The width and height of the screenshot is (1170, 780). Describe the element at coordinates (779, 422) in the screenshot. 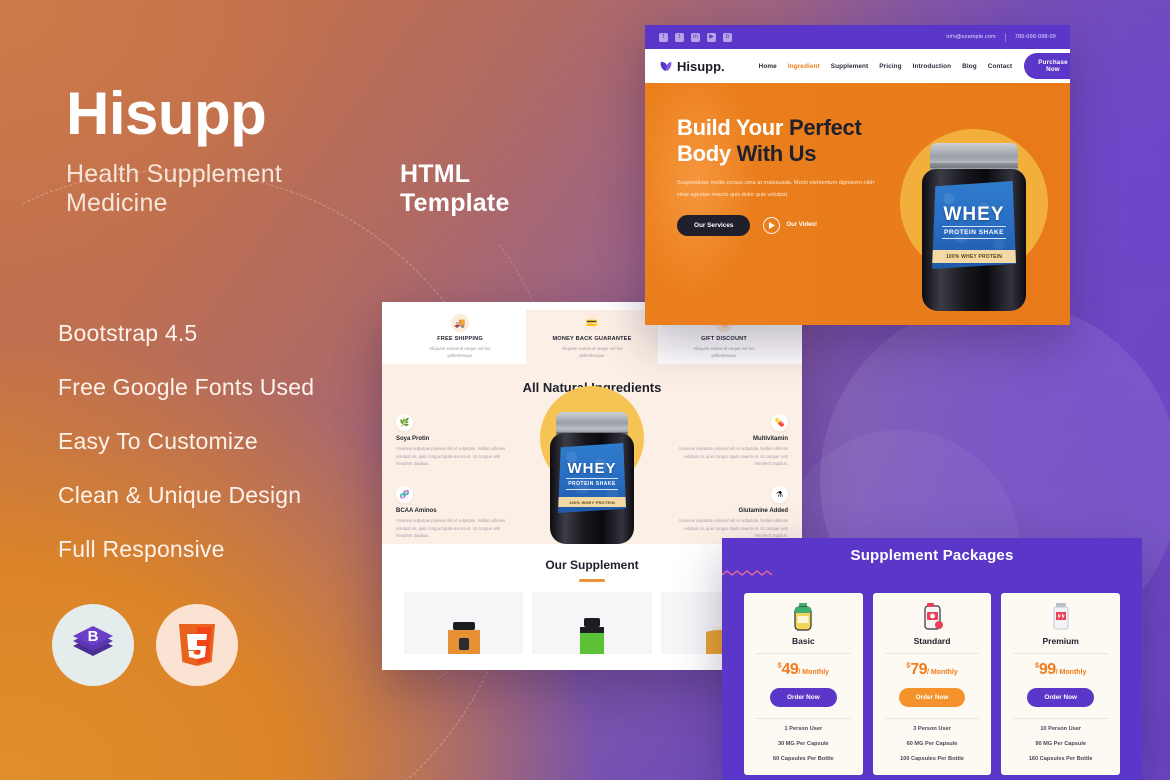

I see `vitamin-icon: 💊` at that location.